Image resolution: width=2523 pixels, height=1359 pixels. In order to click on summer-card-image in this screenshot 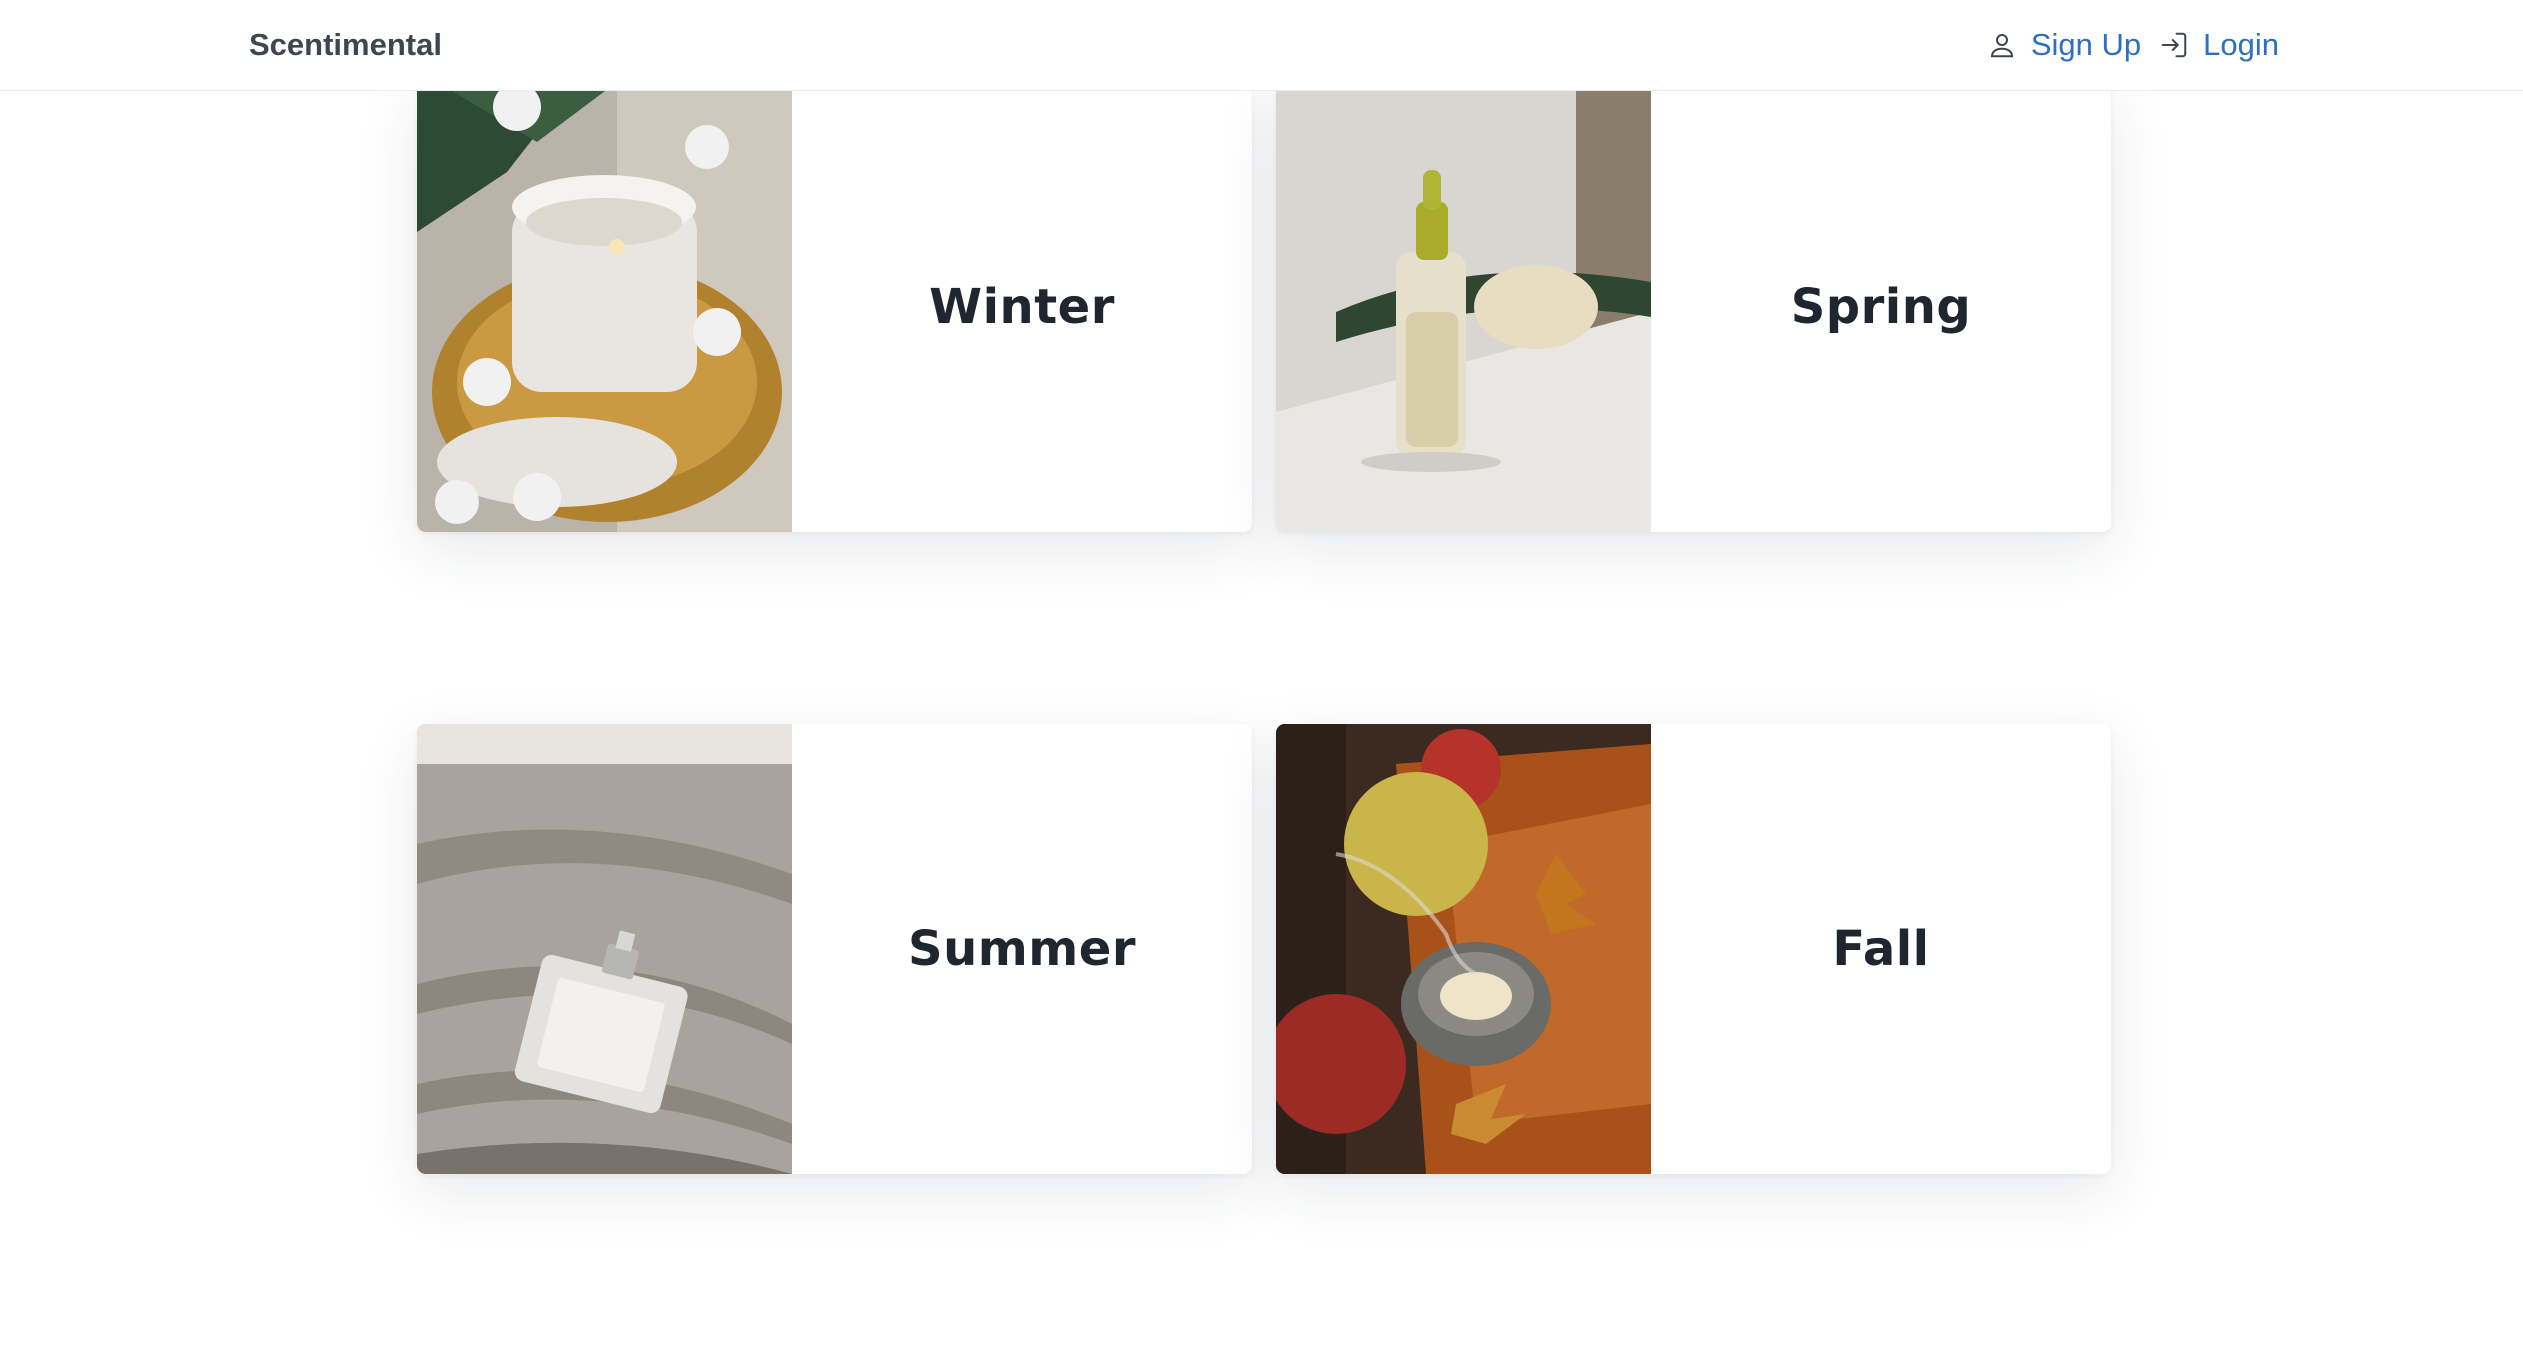, I will do `click(604, 949)`.